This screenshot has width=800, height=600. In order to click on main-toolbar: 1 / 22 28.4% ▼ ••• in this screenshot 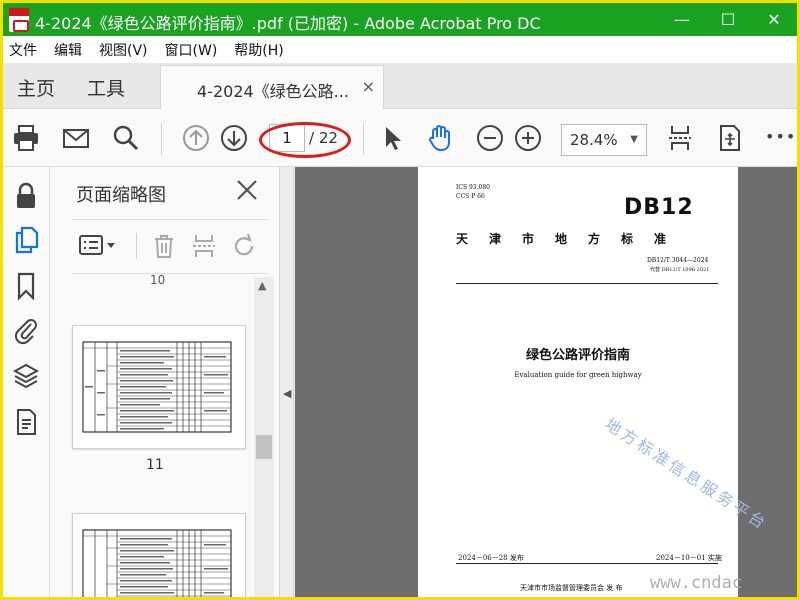, I will do `click(400, 138)`.